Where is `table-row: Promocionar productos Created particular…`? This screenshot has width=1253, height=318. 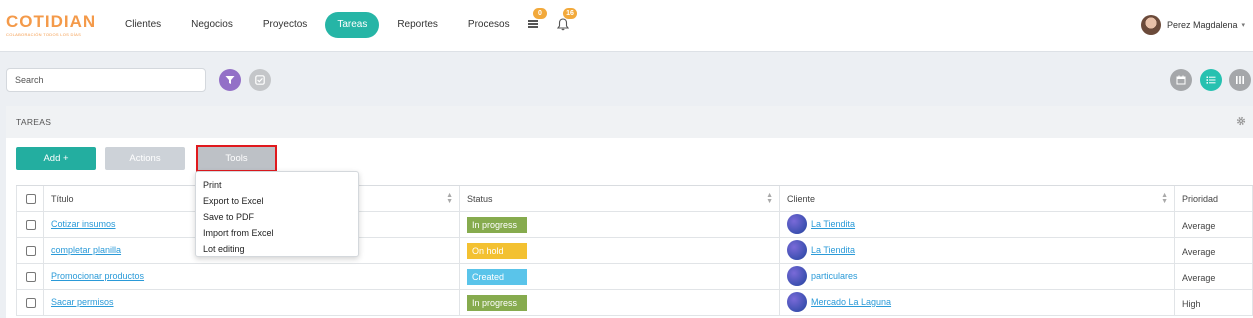 table-row: Promocionar productos Created particular… is located at coordinates (634, 277).